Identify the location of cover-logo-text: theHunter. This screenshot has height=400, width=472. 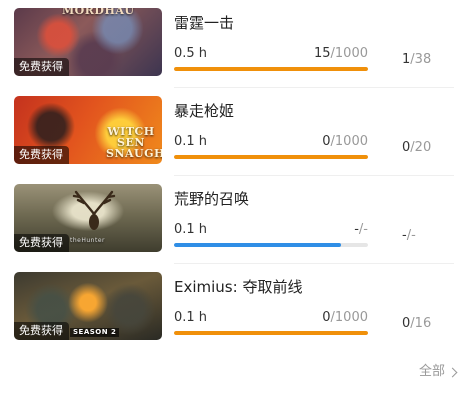
(87, 240).